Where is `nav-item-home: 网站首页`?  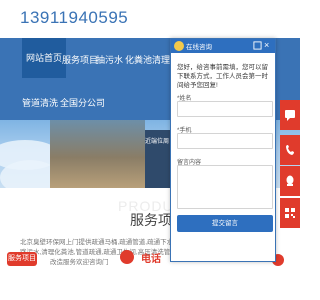 nav-item-home: 网站首页 is located at coordinates (44, 58).